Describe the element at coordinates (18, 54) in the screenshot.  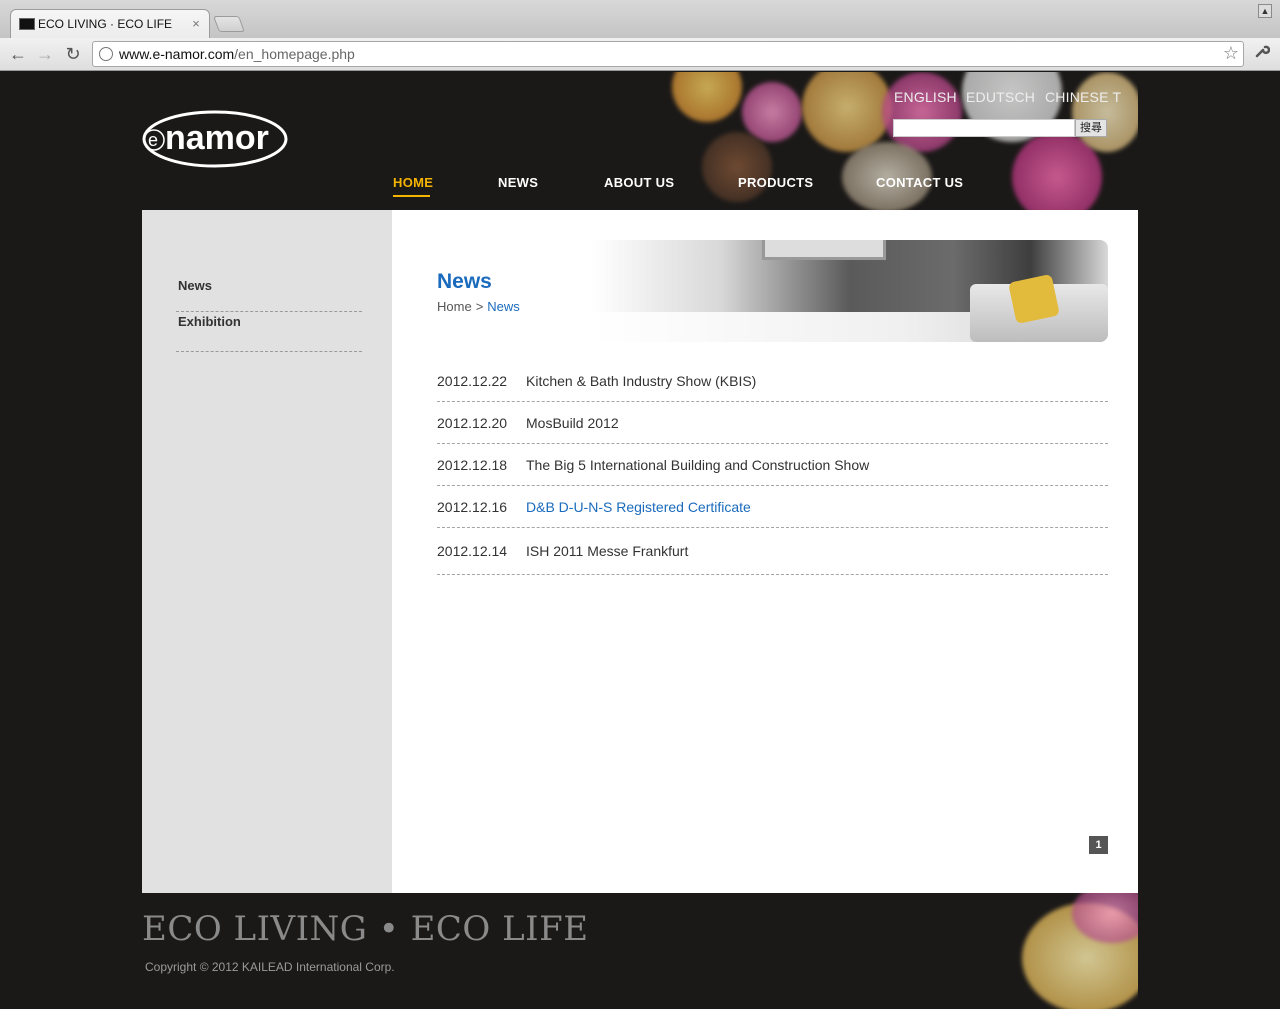
I see `back-button: ←` at that location.